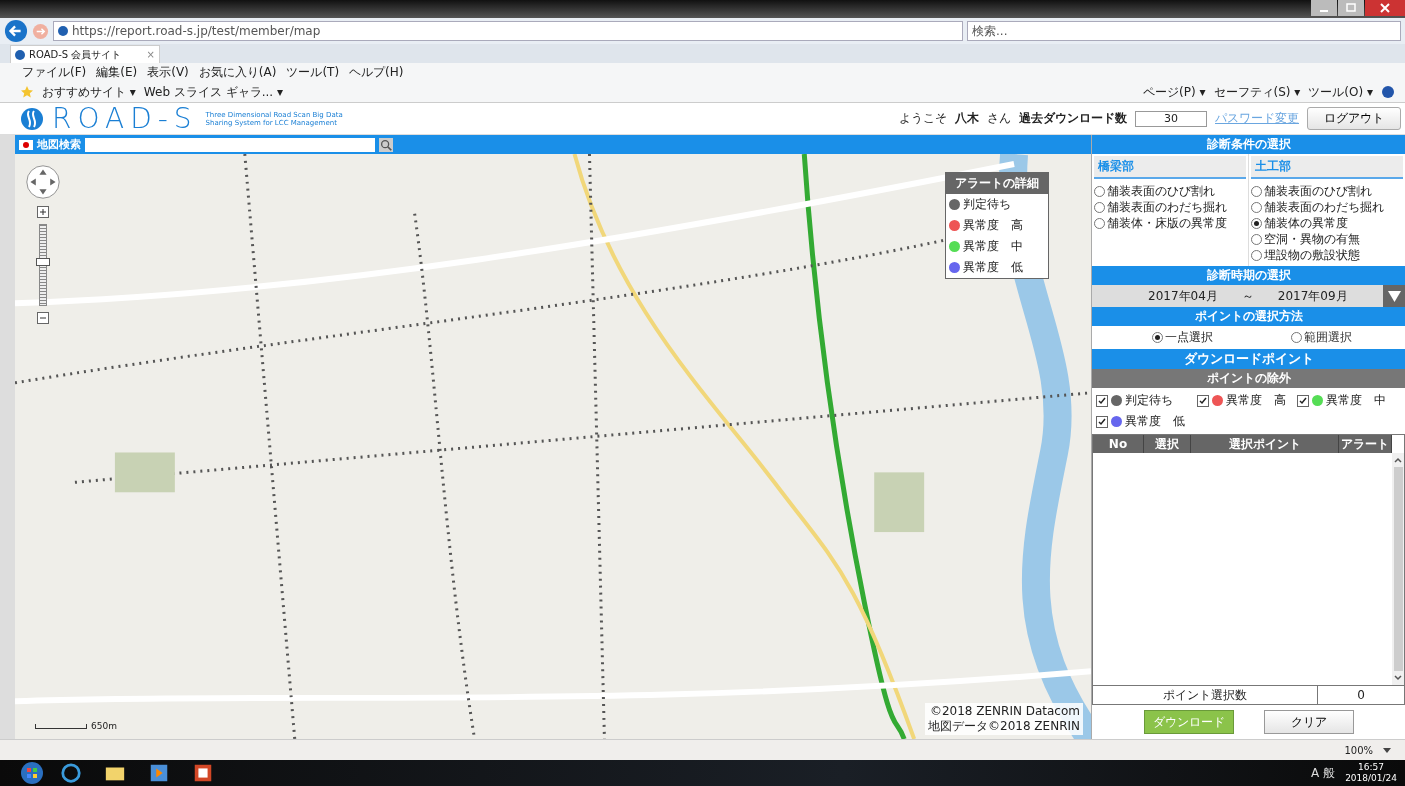 Image resolution: width=1405 pixels, height=786 pixels. What do you see at coordinates (1358, 750) in the screenshot?
I see `zoom-level: 100%` at bounding box center [1358, 750].